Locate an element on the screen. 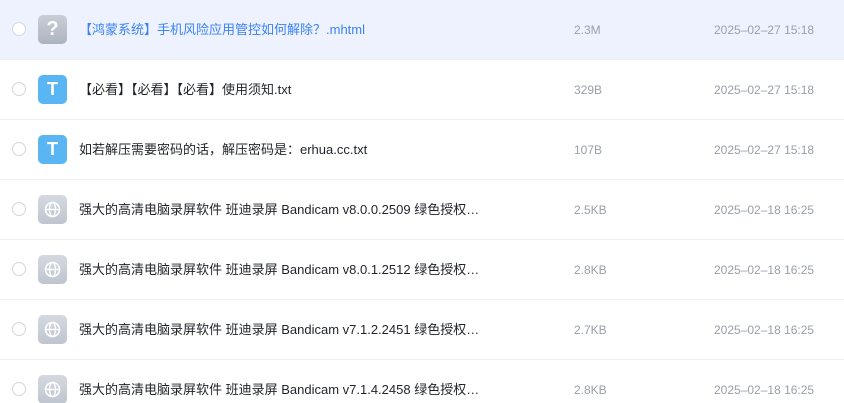 The width and height of the screenshot is (844, 403). unknown-file-icon: ? is located at coordinates (52, 29).